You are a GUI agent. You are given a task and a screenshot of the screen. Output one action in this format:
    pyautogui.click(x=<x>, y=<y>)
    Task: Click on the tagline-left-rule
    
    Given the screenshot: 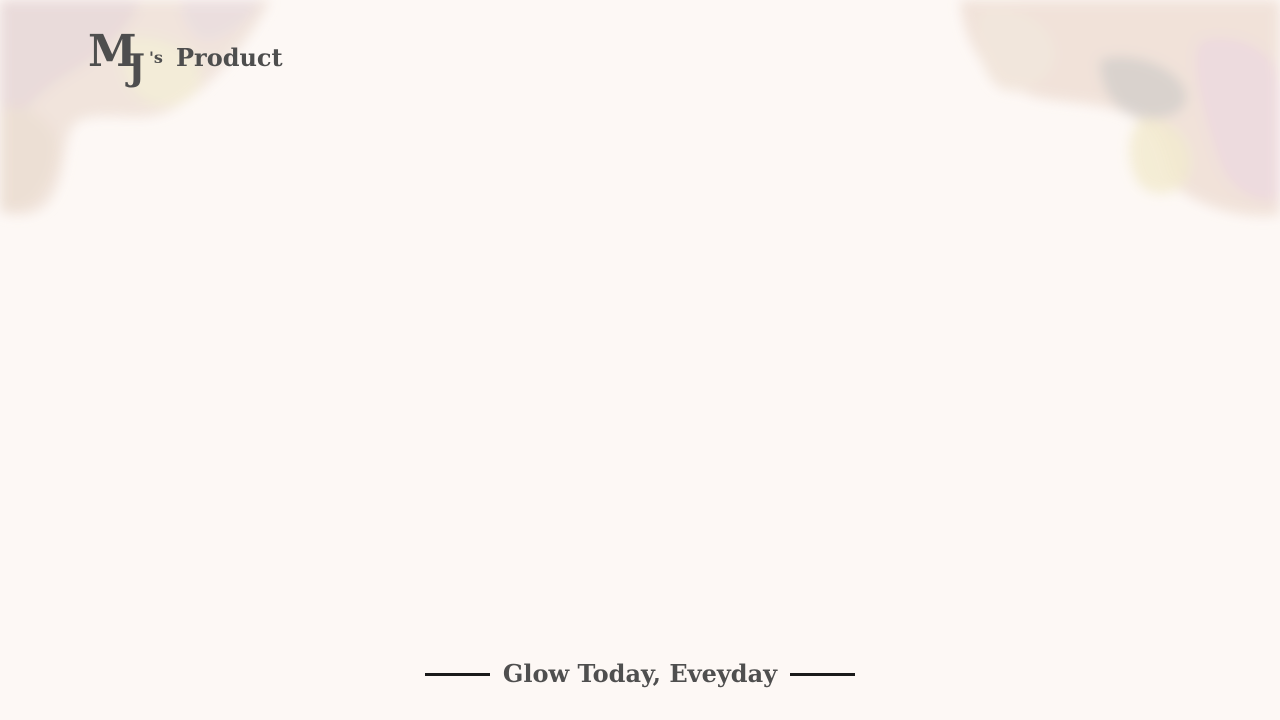 What is the action you would take?
    pyautogui.click(x=457, y=674)
    